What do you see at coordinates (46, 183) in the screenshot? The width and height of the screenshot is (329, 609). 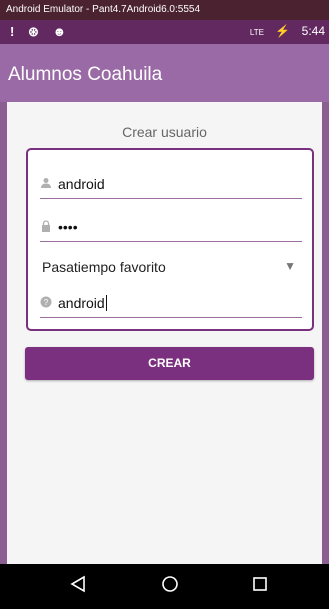 I see `person-icon` at bounding box center [46, 183].